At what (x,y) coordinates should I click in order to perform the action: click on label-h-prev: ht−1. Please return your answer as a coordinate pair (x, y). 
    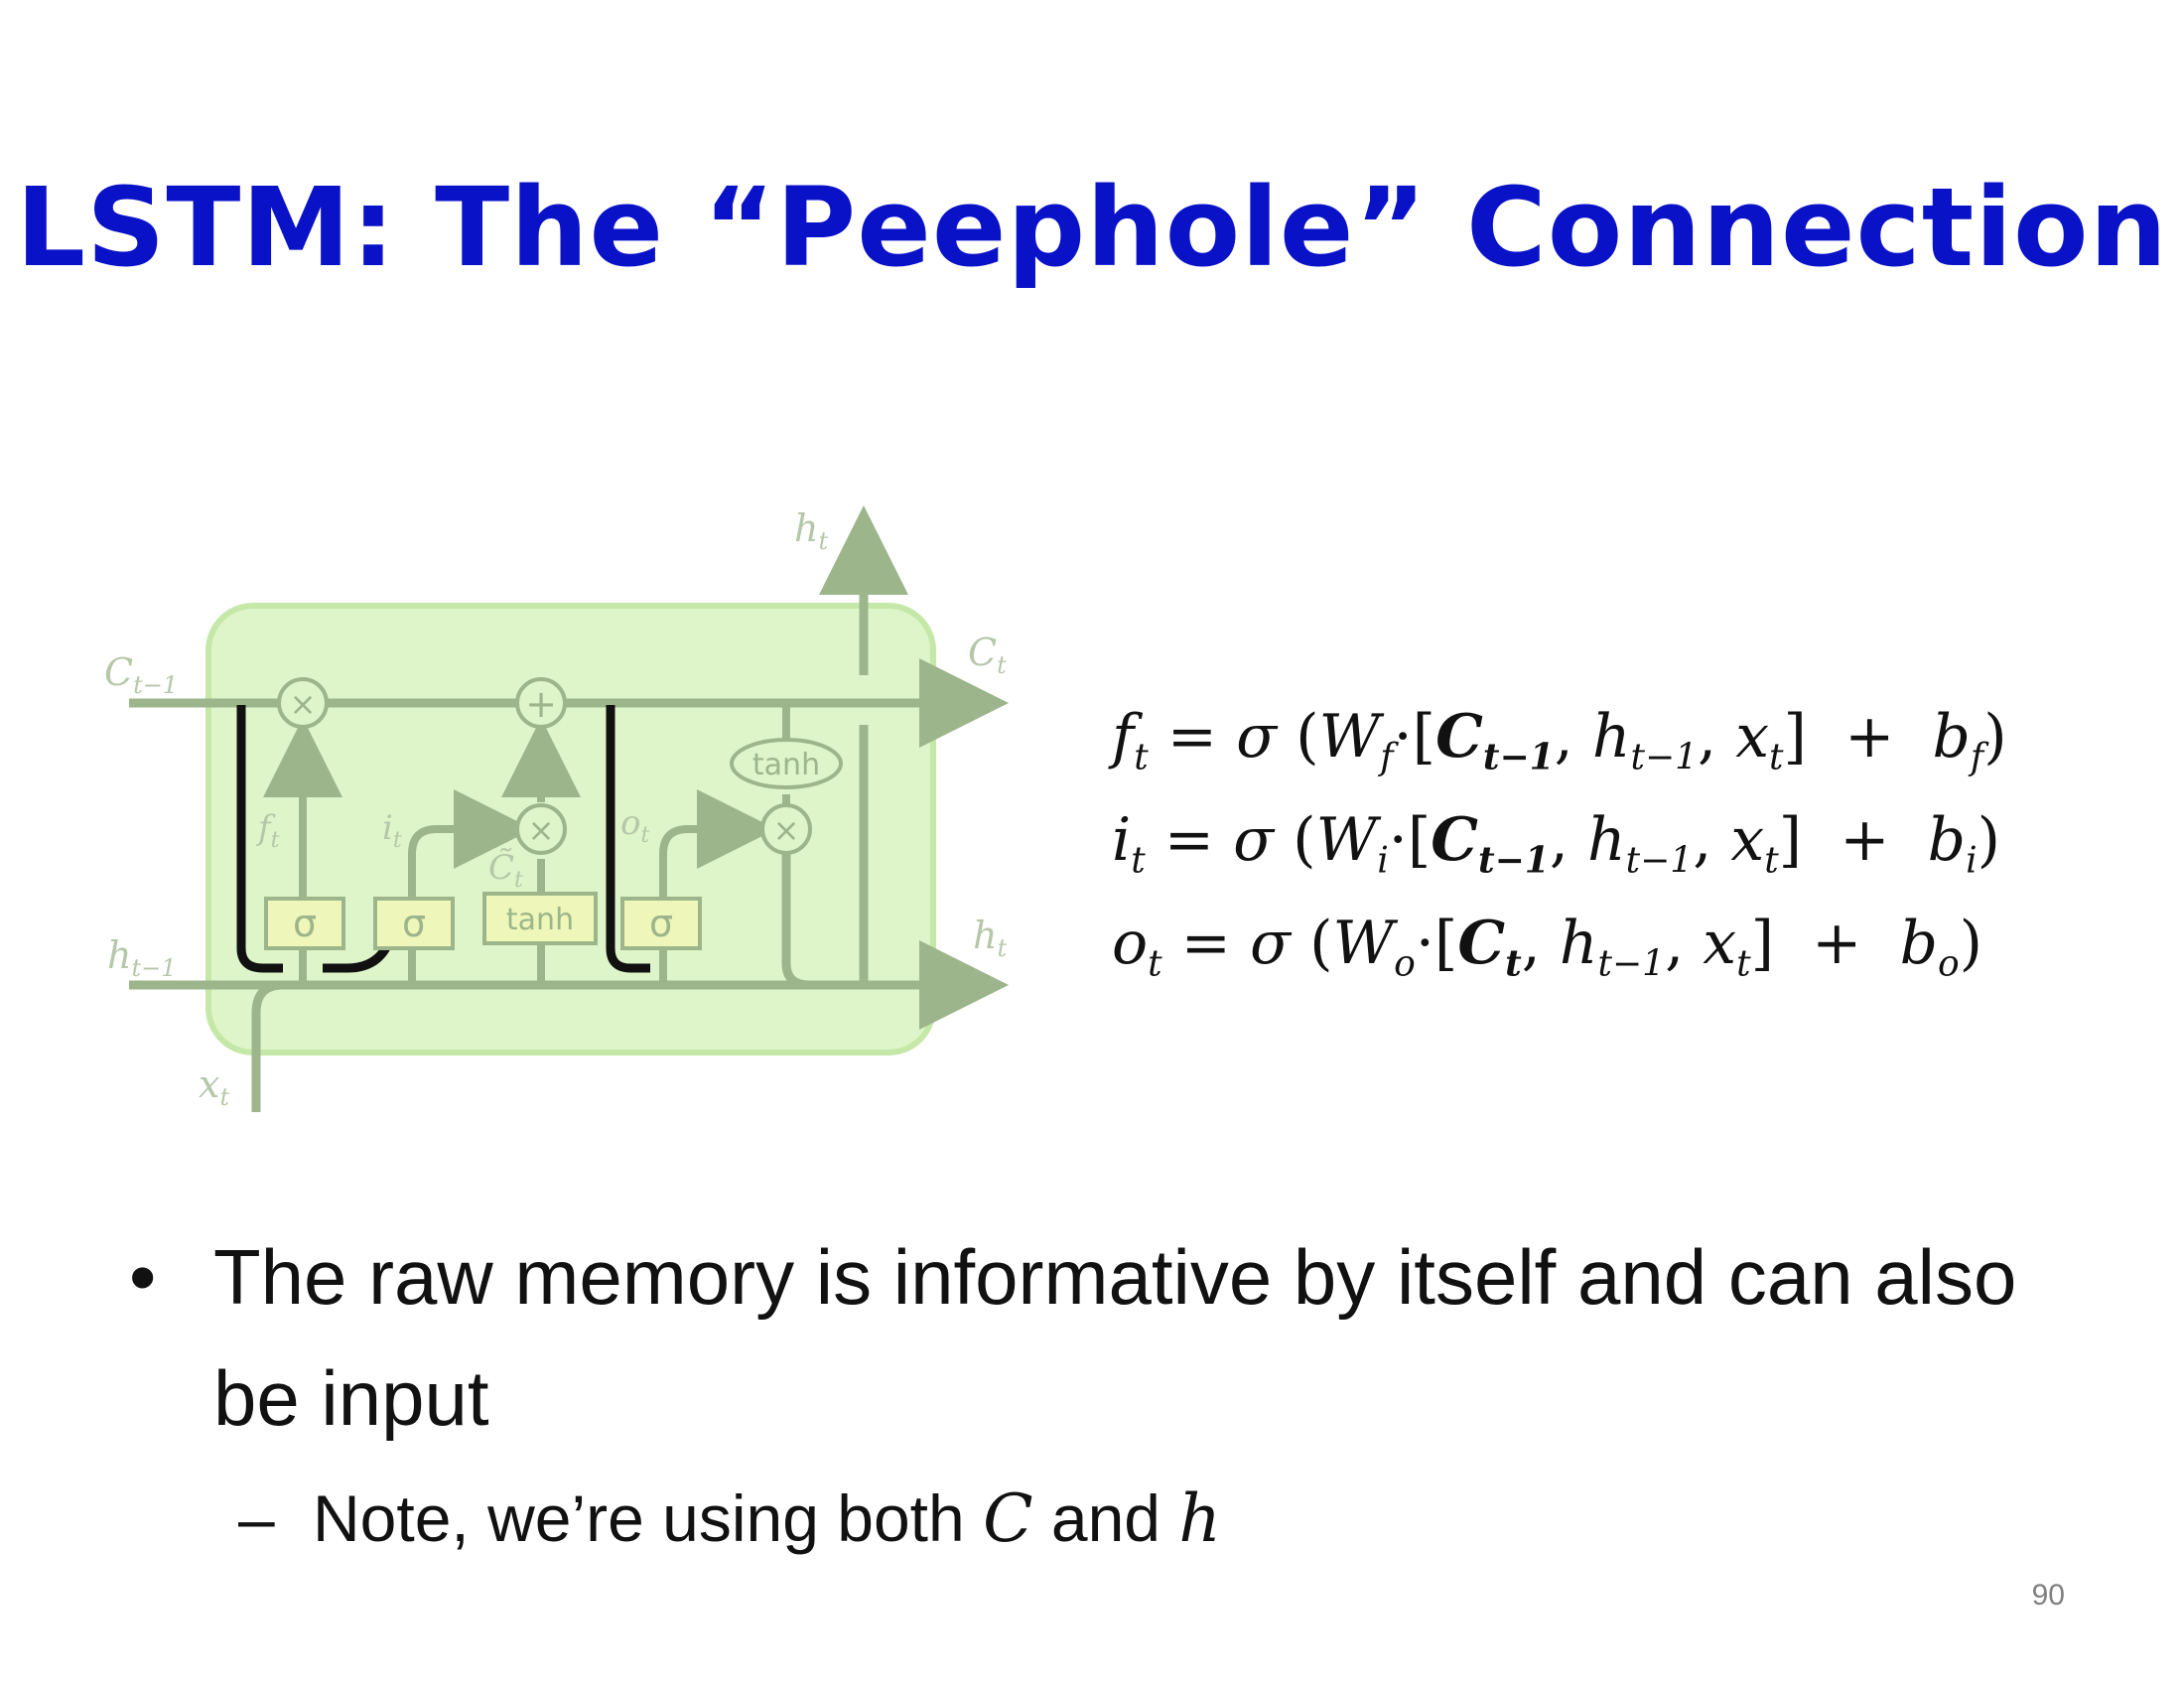
    Looking at the image, I should click on (142, 957).